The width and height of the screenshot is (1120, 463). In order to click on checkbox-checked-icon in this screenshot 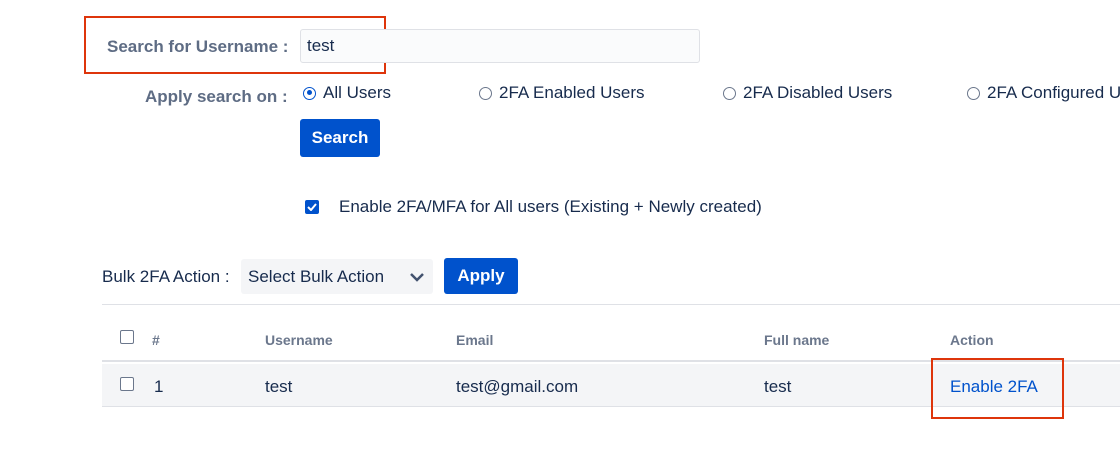, I will do `click(312, 207)`.